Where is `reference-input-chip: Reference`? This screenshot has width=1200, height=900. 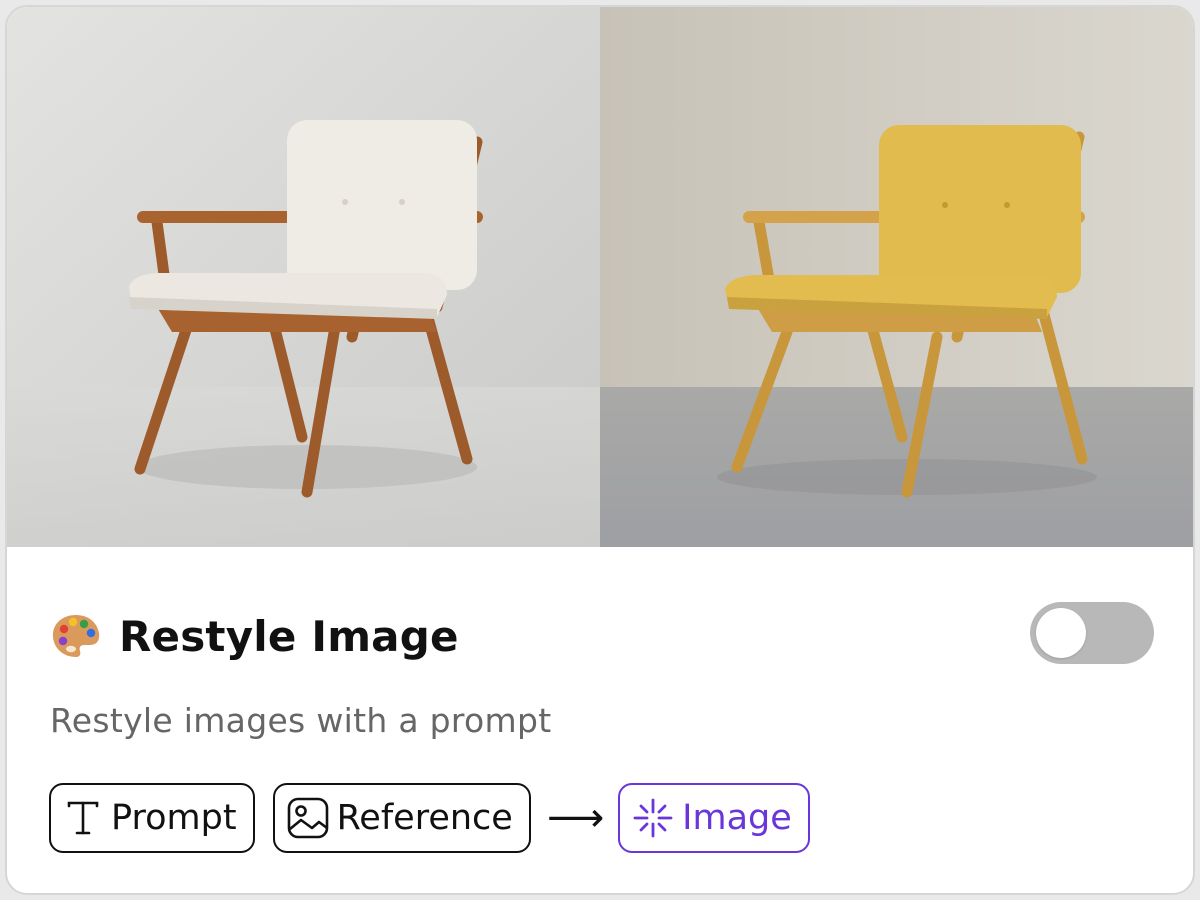 reference-input-chip: Reference is located at coordinates (401, 818).